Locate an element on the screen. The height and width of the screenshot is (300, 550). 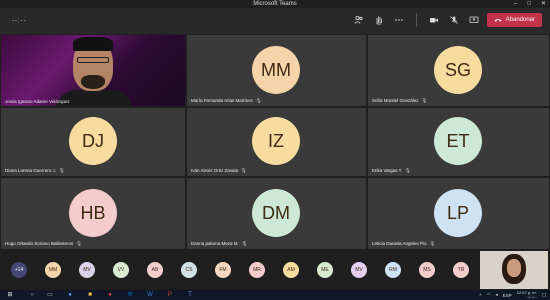
minimize-button: – is located at coordinates (515, 4).